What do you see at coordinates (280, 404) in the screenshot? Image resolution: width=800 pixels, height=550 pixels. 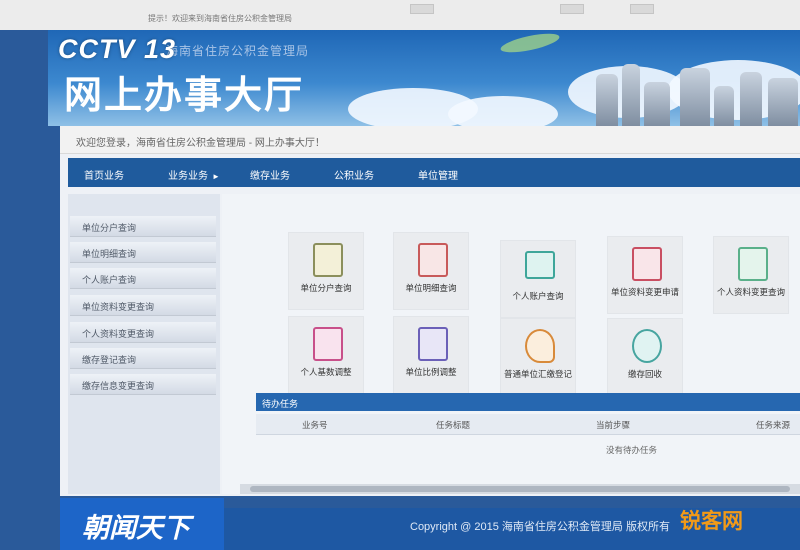 I see `section-title: 待办任务` at bounding box center [280, 404].